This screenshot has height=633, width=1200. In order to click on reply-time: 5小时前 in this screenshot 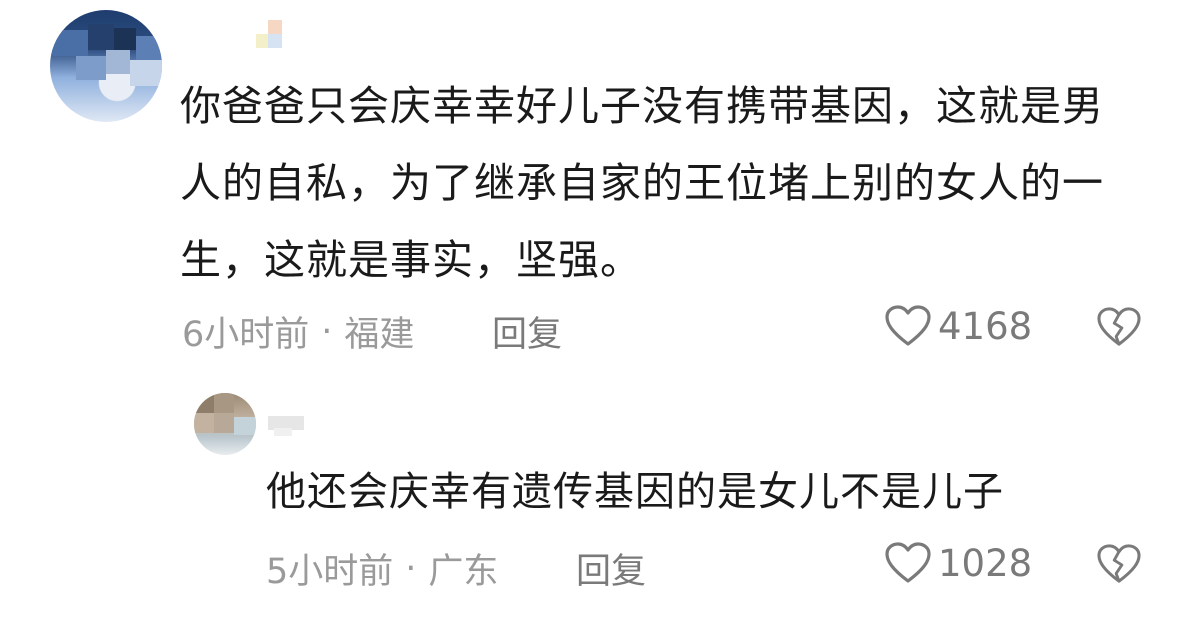, I will do `click(330, 572)`.